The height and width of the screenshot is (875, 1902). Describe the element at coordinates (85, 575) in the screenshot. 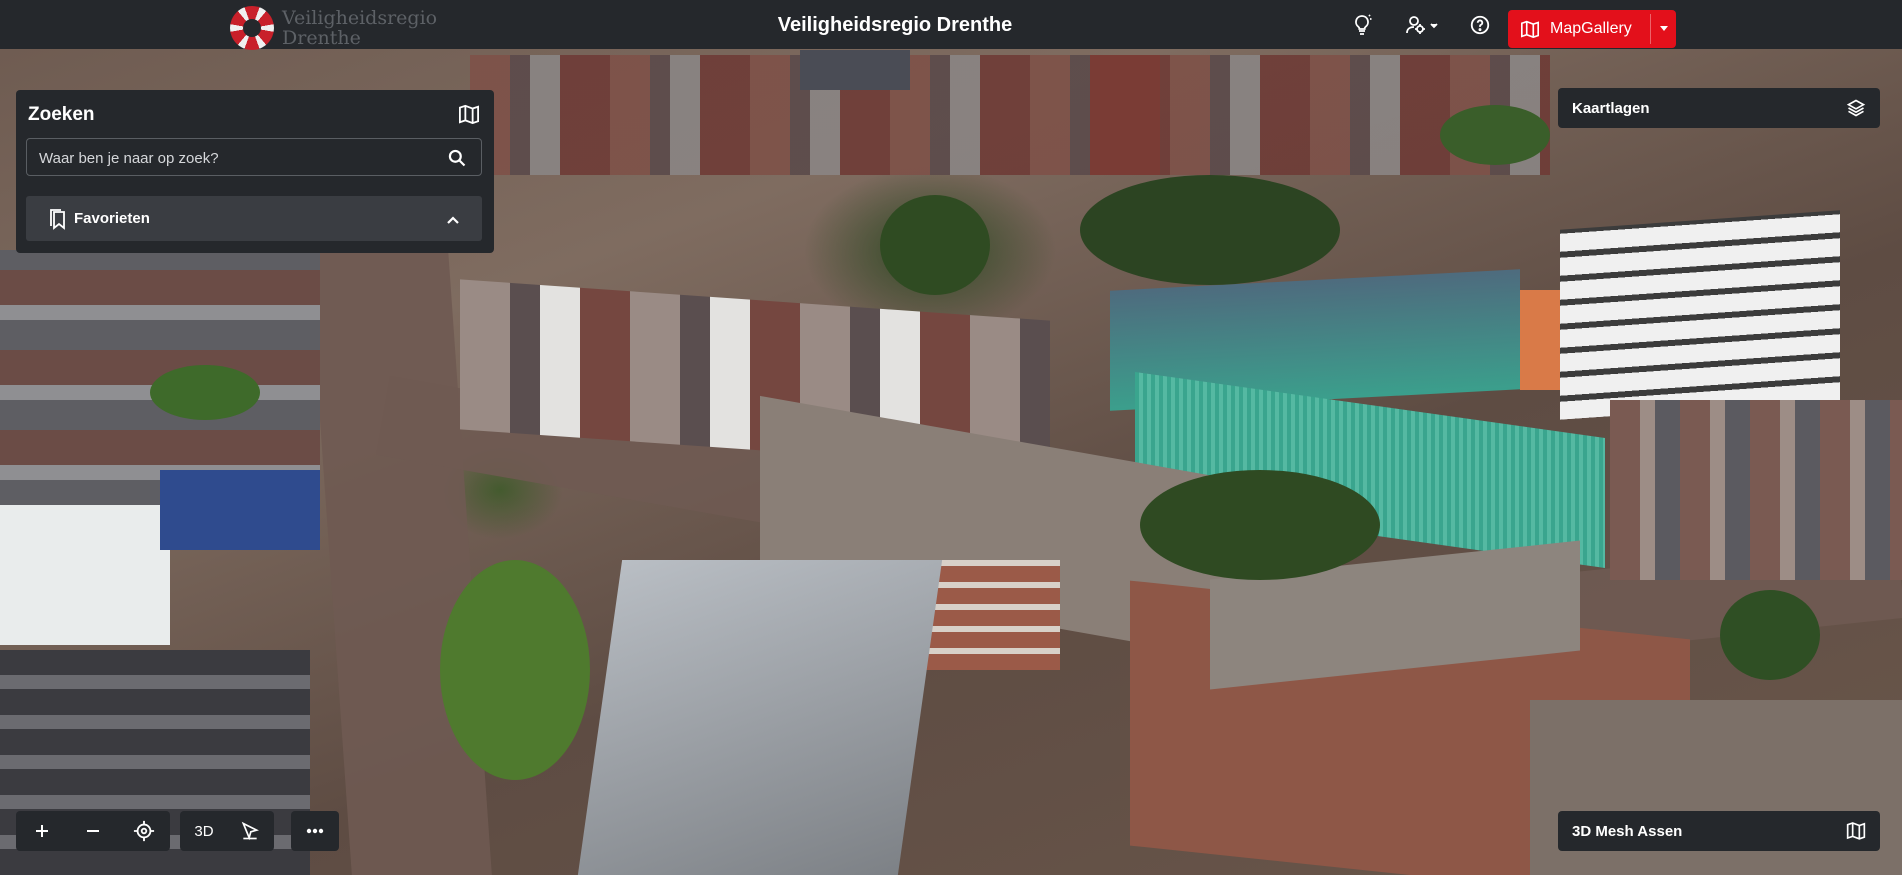

I see `map-building-white` at that location.